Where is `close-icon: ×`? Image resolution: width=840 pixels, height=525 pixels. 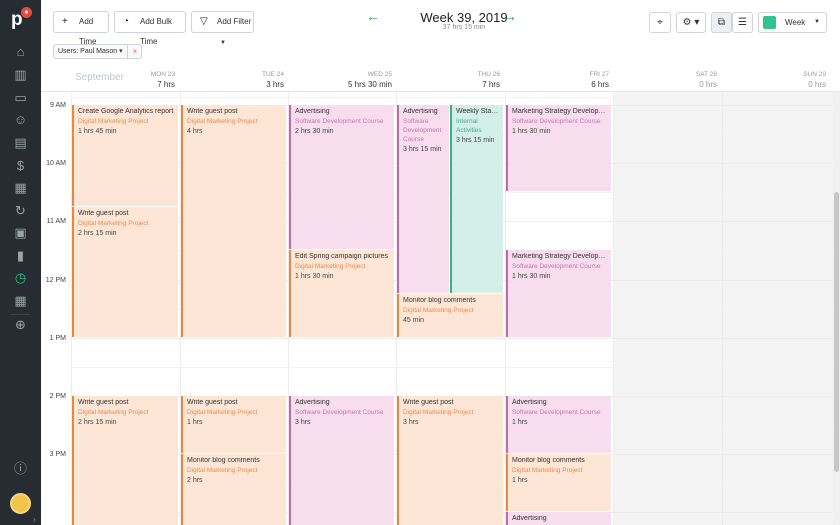
close-icon: × is located at coordinates (134, 51).